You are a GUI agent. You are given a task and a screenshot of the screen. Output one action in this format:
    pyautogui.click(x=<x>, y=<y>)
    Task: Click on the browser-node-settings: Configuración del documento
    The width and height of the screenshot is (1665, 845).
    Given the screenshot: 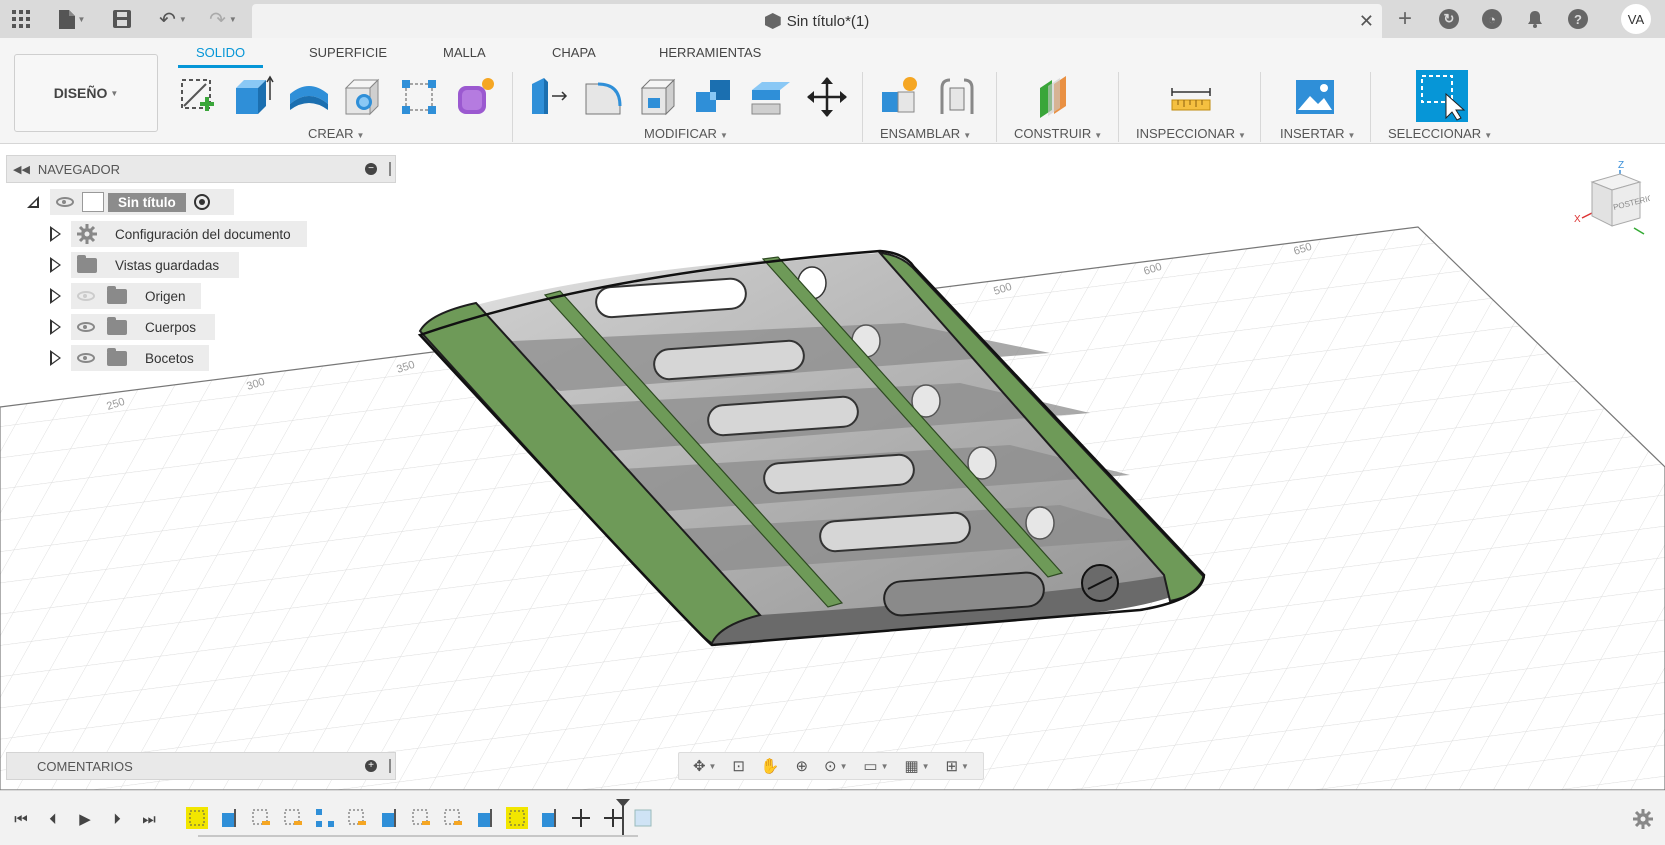 What is the action you would take?
    pyautogui.click(x=178, y=234)
    